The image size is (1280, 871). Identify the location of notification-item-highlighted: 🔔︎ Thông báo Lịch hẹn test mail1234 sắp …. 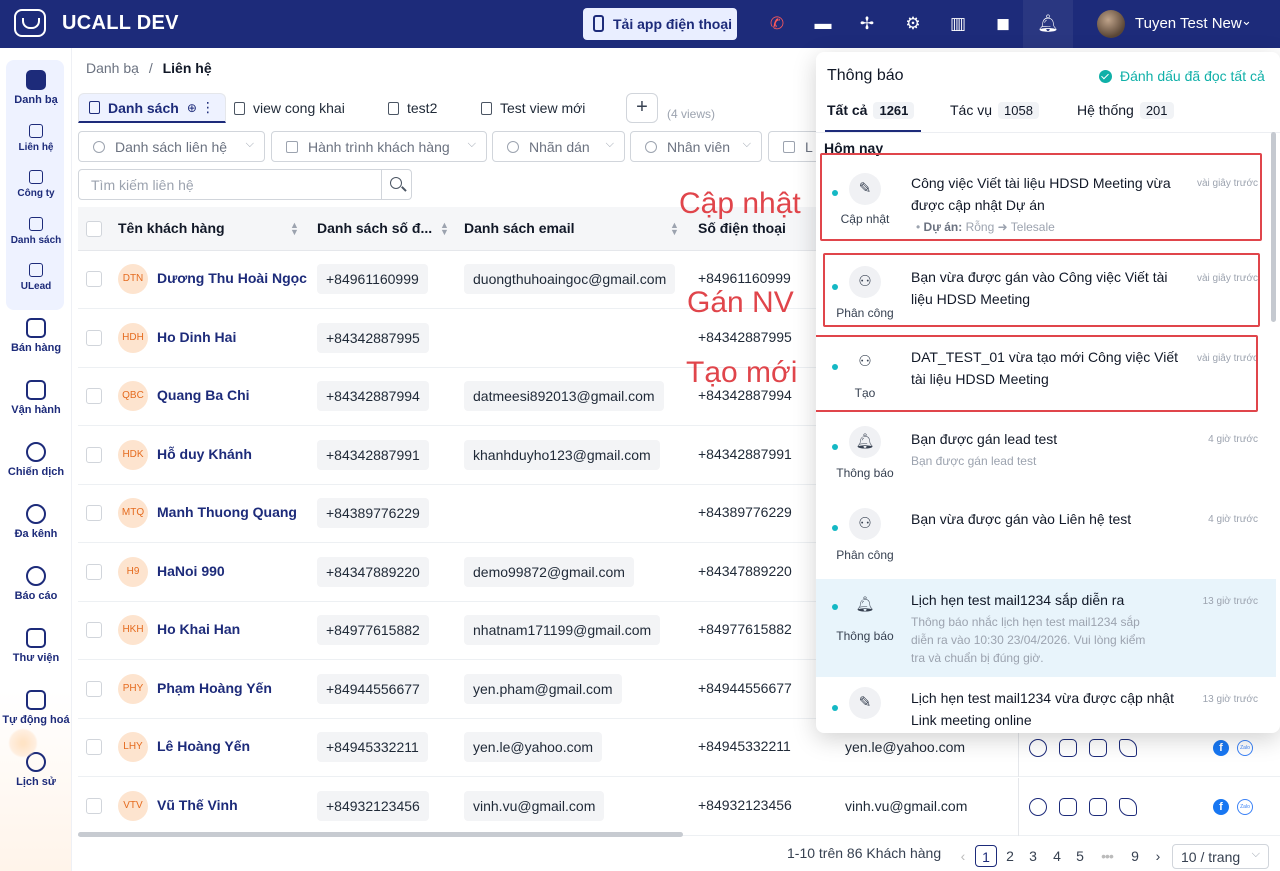
(1046, 628).